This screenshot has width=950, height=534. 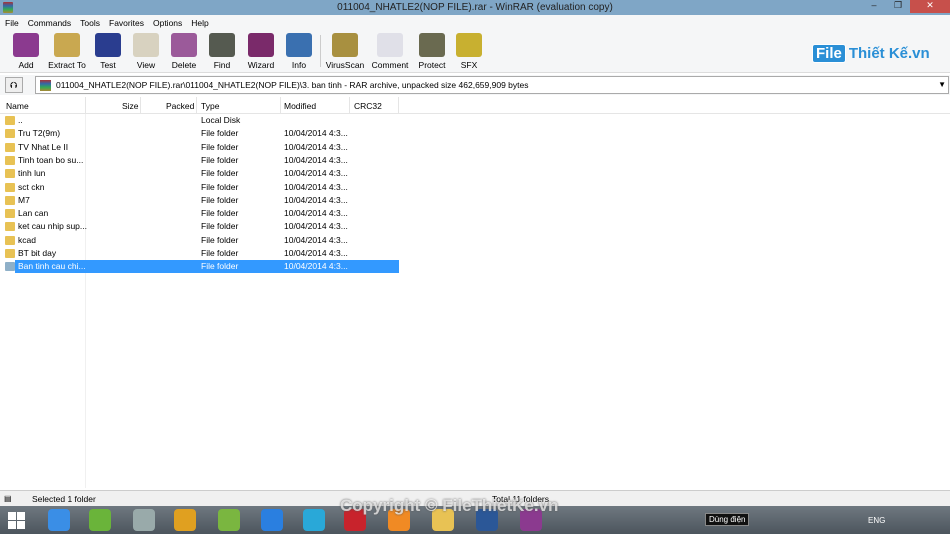 What do you see at coordinates (146, 51) in the screenshot?
I see `view-button: View` at bounding box center [146, 51].